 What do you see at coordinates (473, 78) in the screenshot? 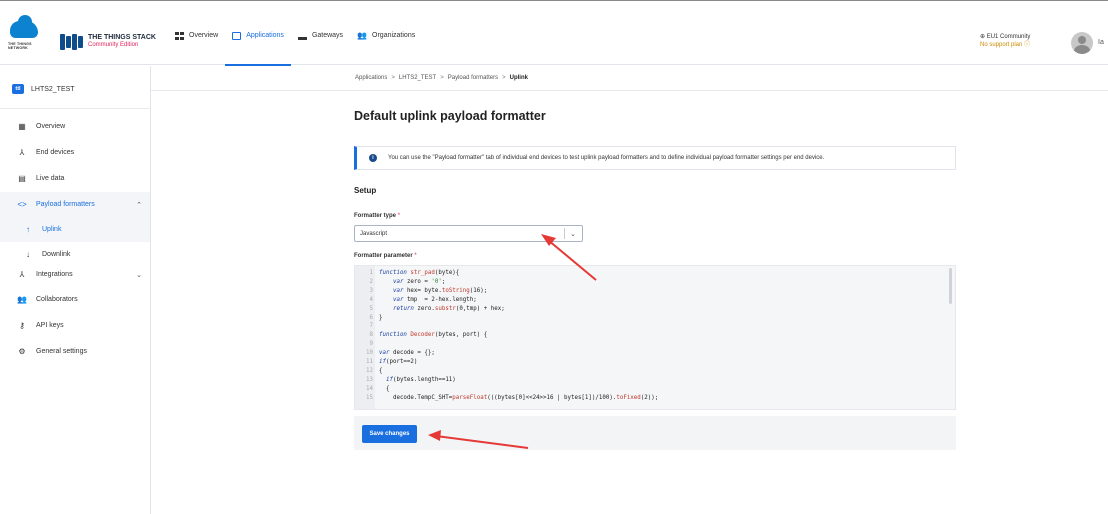
I see `breadcrumb-payload-formatters: Payload formatters` at bounding box center [473, 78].